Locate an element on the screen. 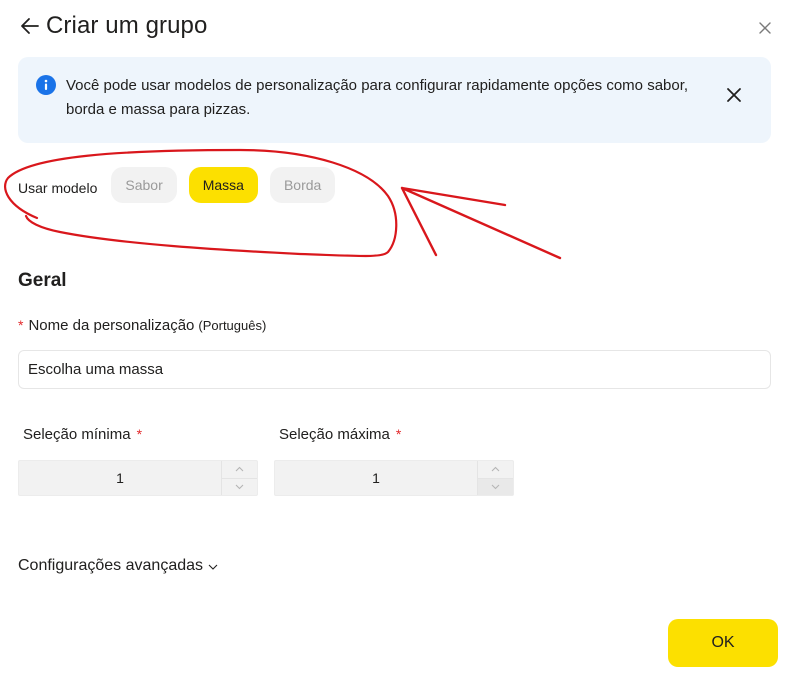 The image size is (791, 678). template-chip-massa: Massa is located at coordinates (223, 185).